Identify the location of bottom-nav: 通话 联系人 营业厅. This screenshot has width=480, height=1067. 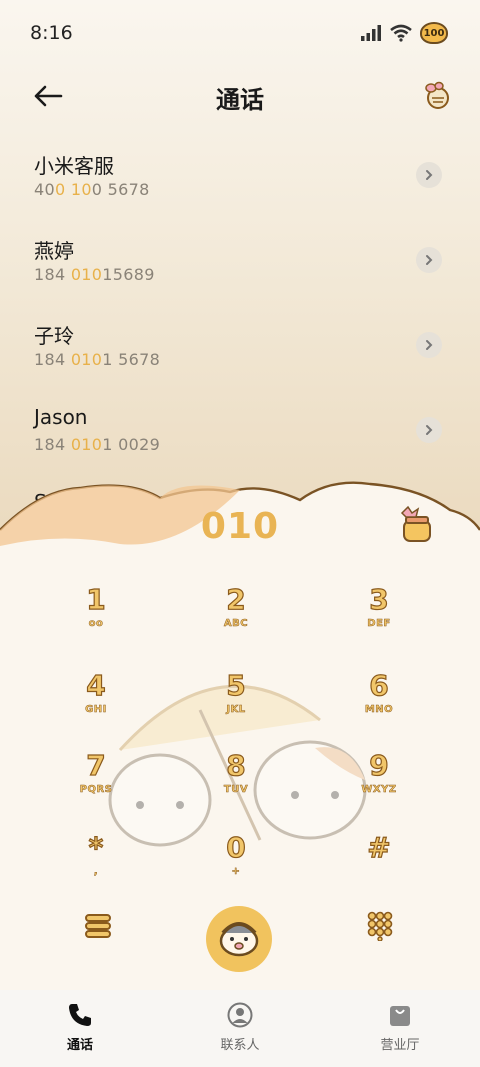
(240, 1028).